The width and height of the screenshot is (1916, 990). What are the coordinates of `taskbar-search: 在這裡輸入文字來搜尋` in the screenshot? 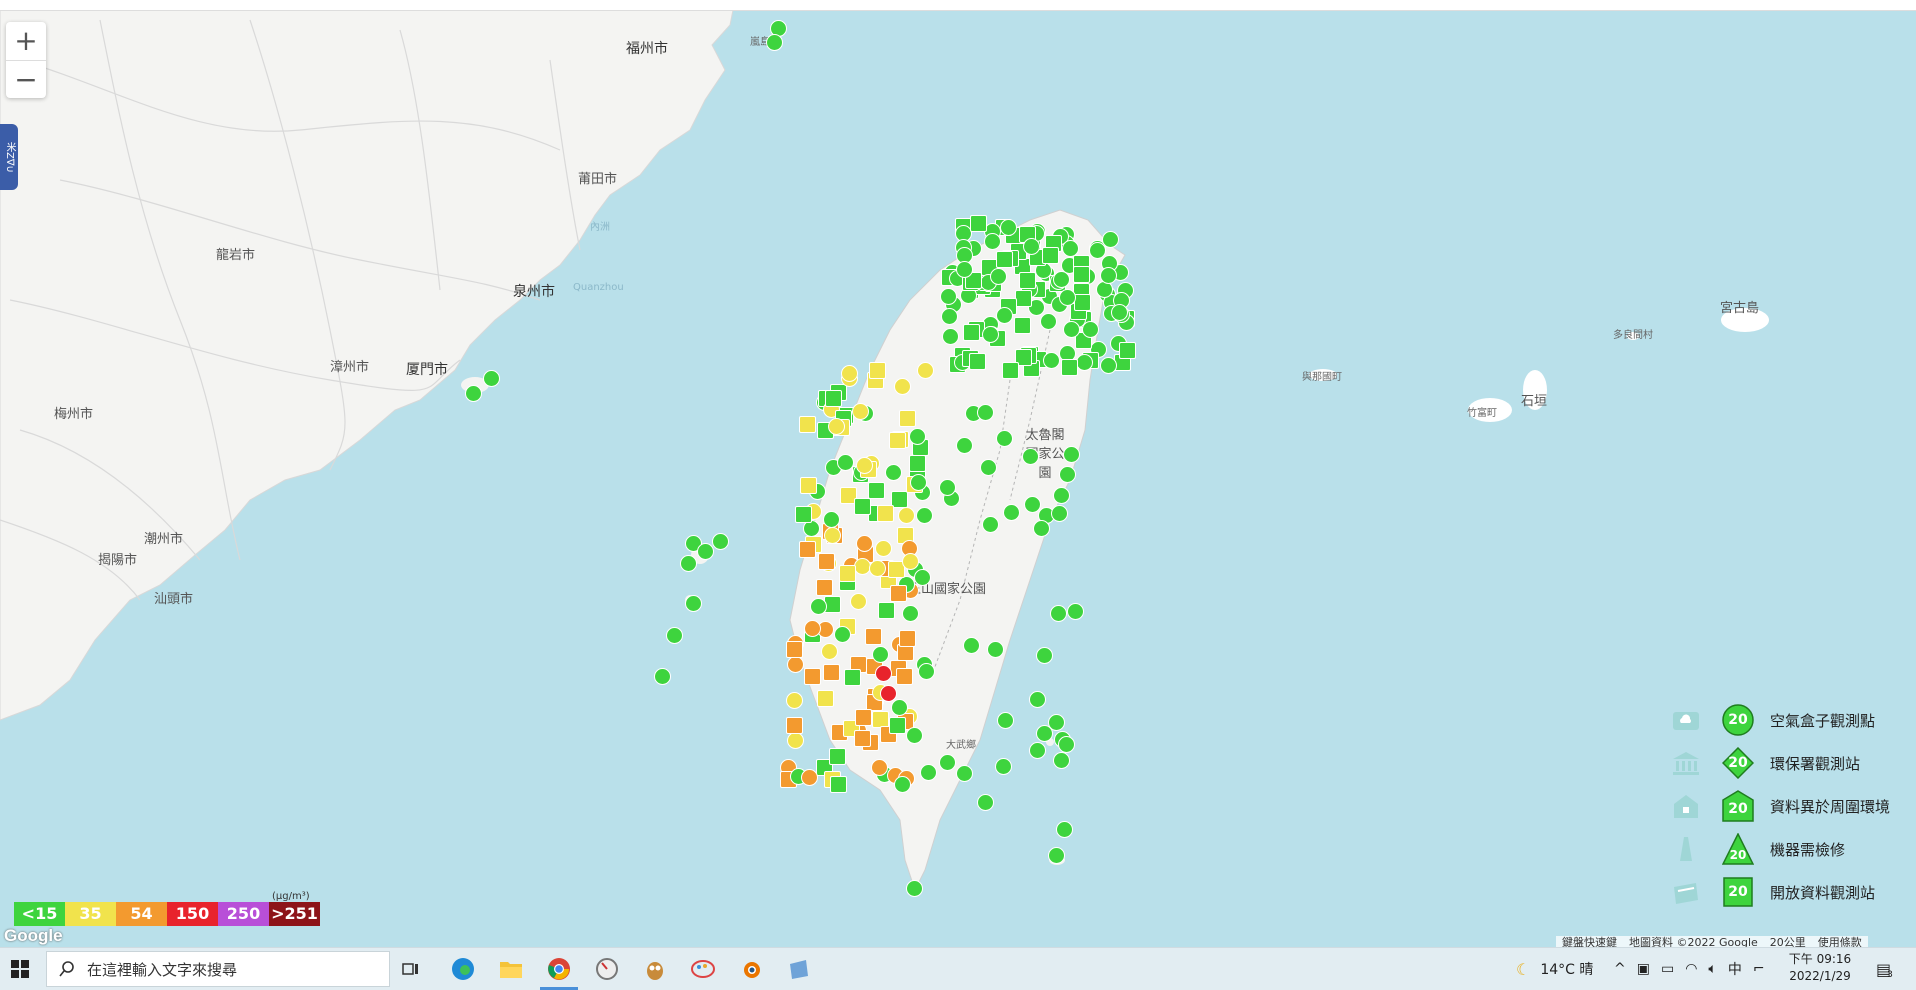 It's located at (218, 969).